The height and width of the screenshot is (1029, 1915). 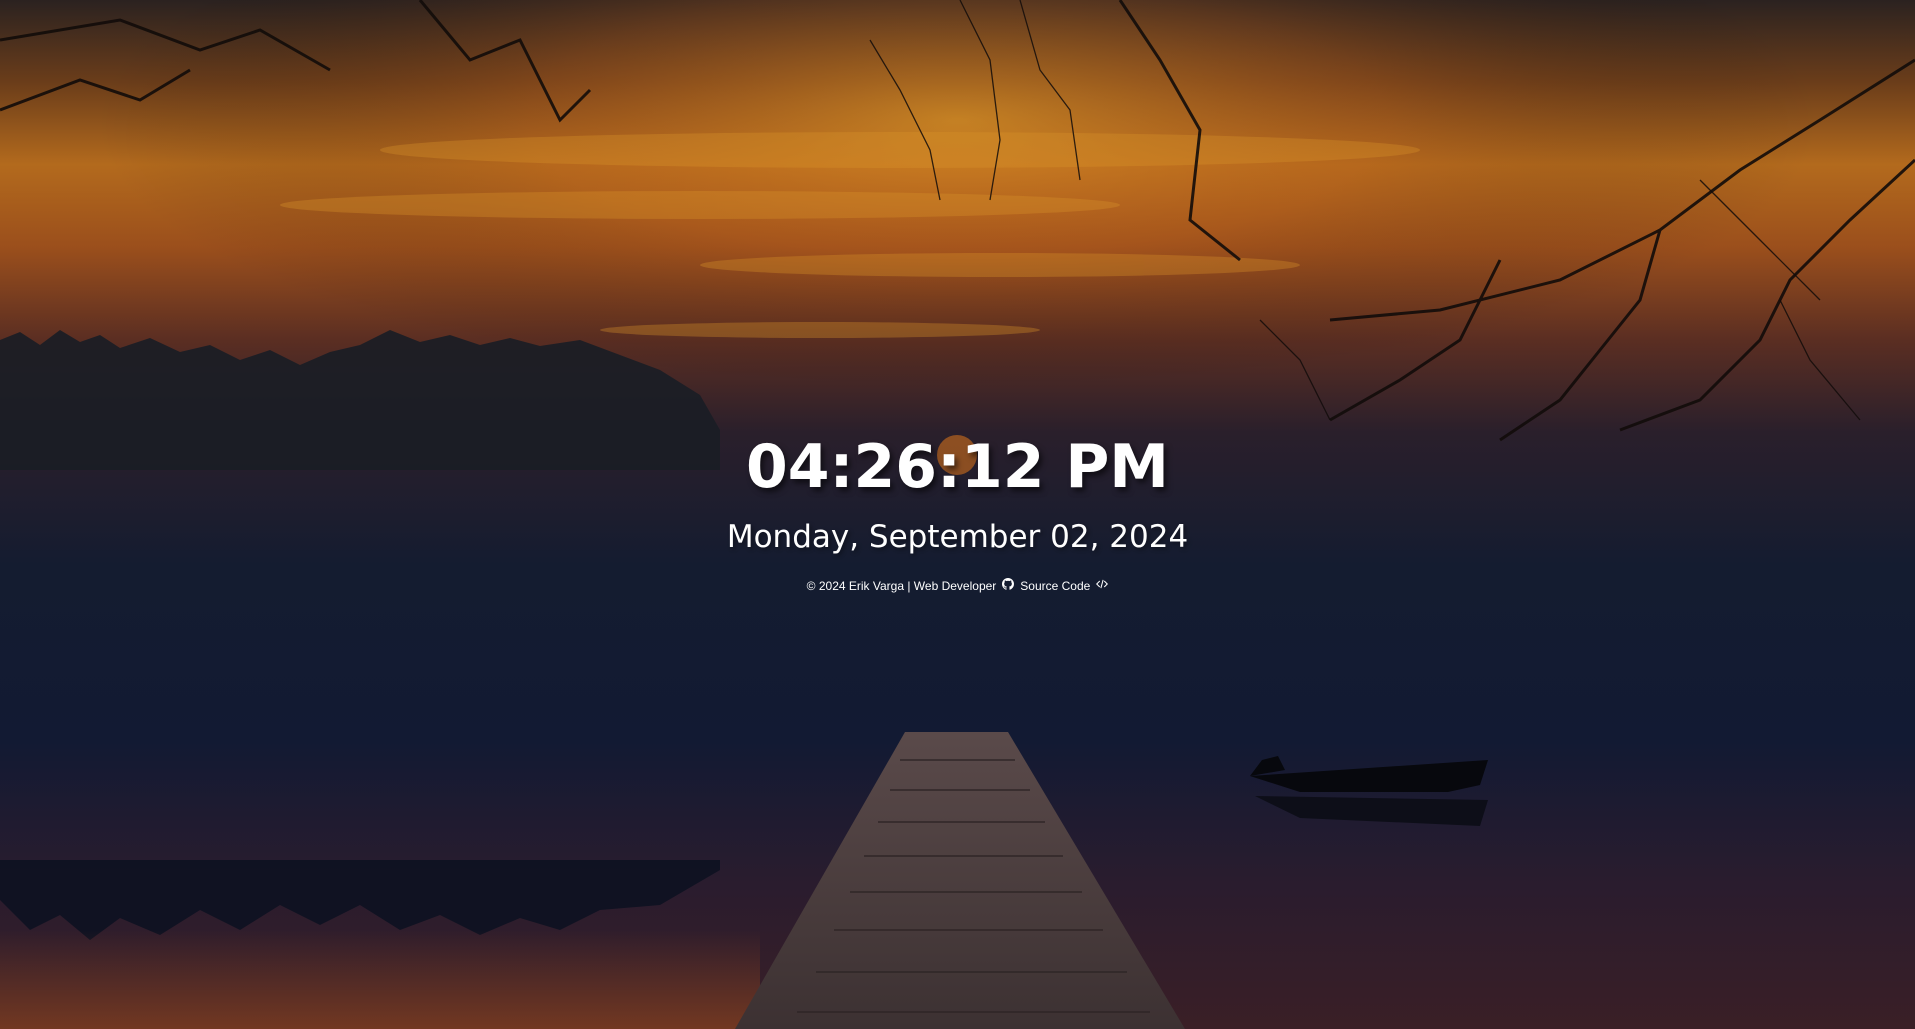 I want to click on source-code-label: Source Code, so click(x=1055, y=586).